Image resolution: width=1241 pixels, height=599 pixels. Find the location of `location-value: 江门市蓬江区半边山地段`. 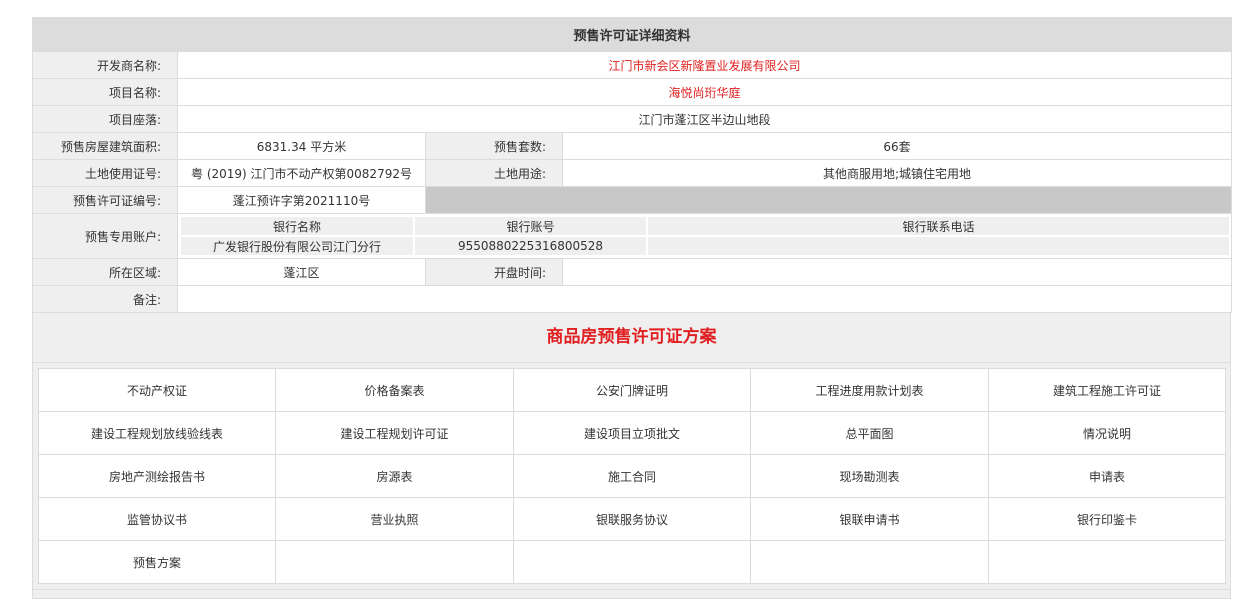

location-value: 江门市蓬江区半边山地段 is located at coordinates (704, 119).